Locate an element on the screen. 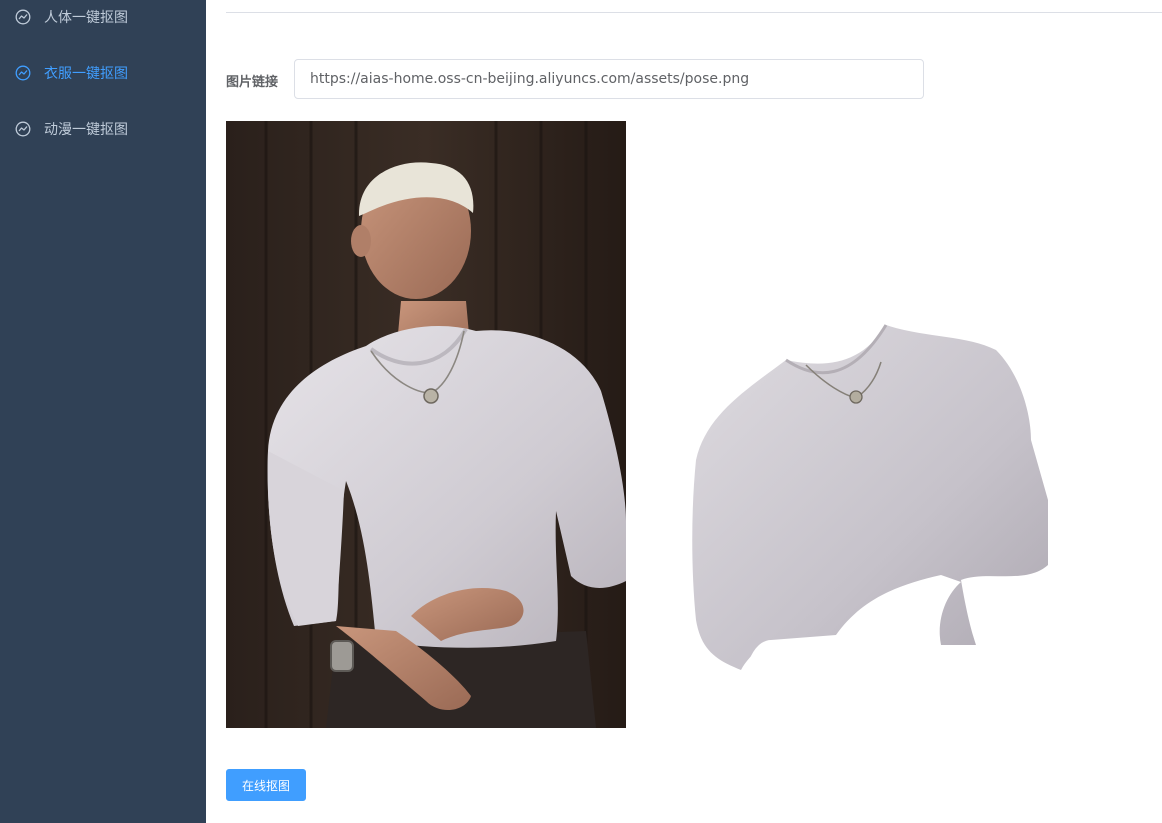 The width and height of the screenshot is (1162, 823). sidebar-item-label: 动漫一键抠图 is located at coordinates (86, 130).